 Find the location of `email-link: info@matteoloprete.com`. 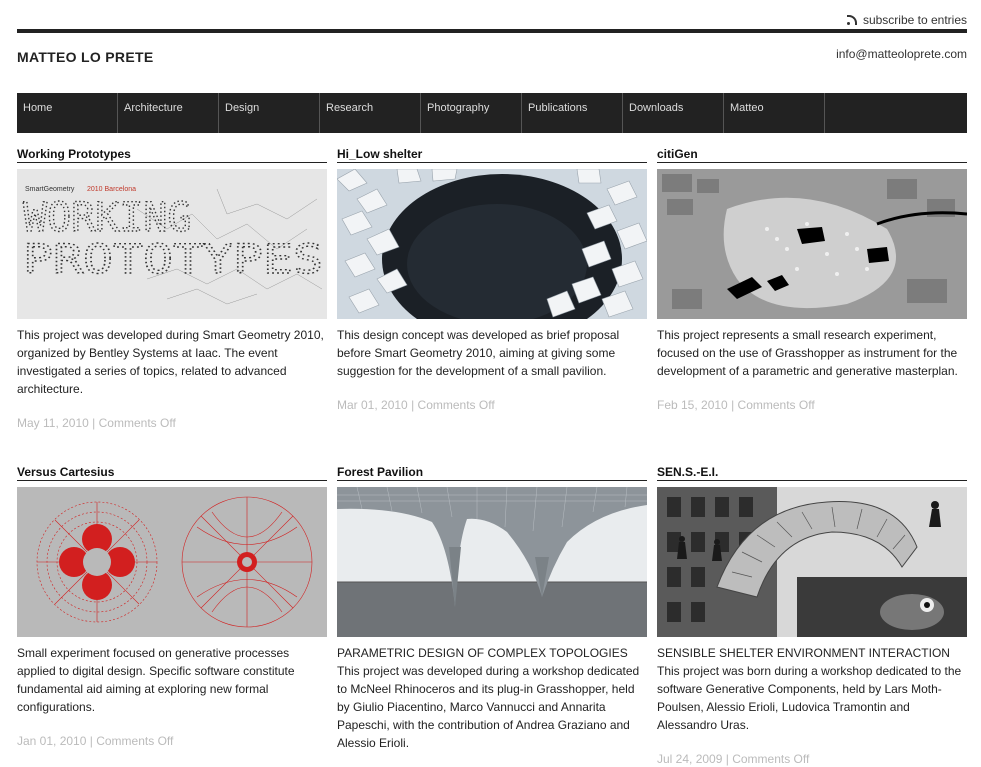

email-link: info@matteoloprete.com is located at coordinates (901, 54).